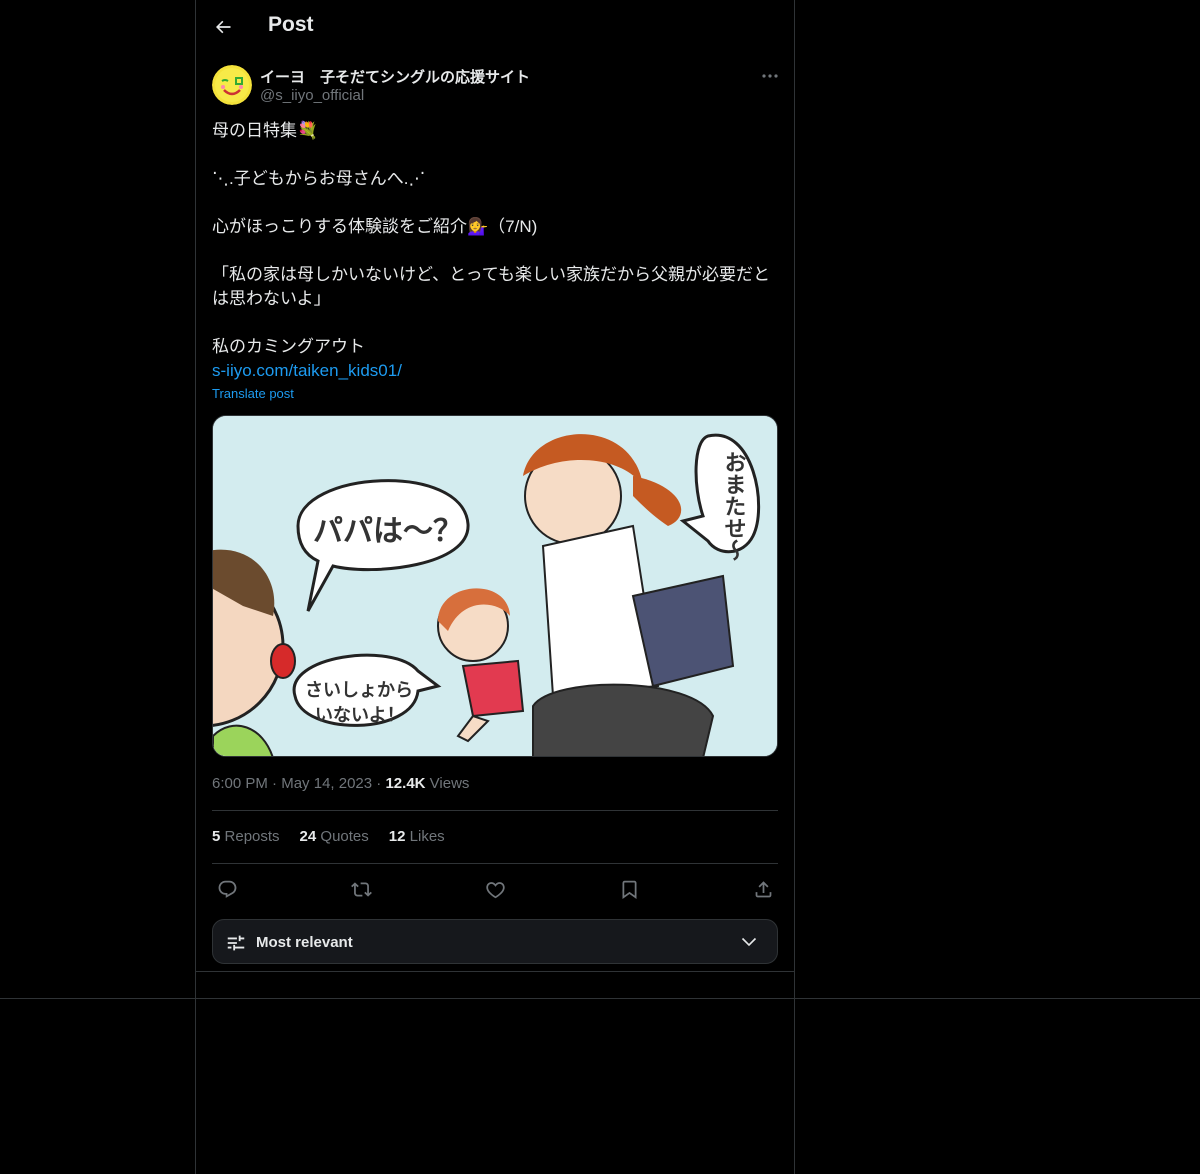 Image resolution: width=1200 pixels, height=1174 pixels. What do you see at coordinates (749, 944) in the screenshot?
I see `chevron-down-icon` at bounding box center [749, 944].